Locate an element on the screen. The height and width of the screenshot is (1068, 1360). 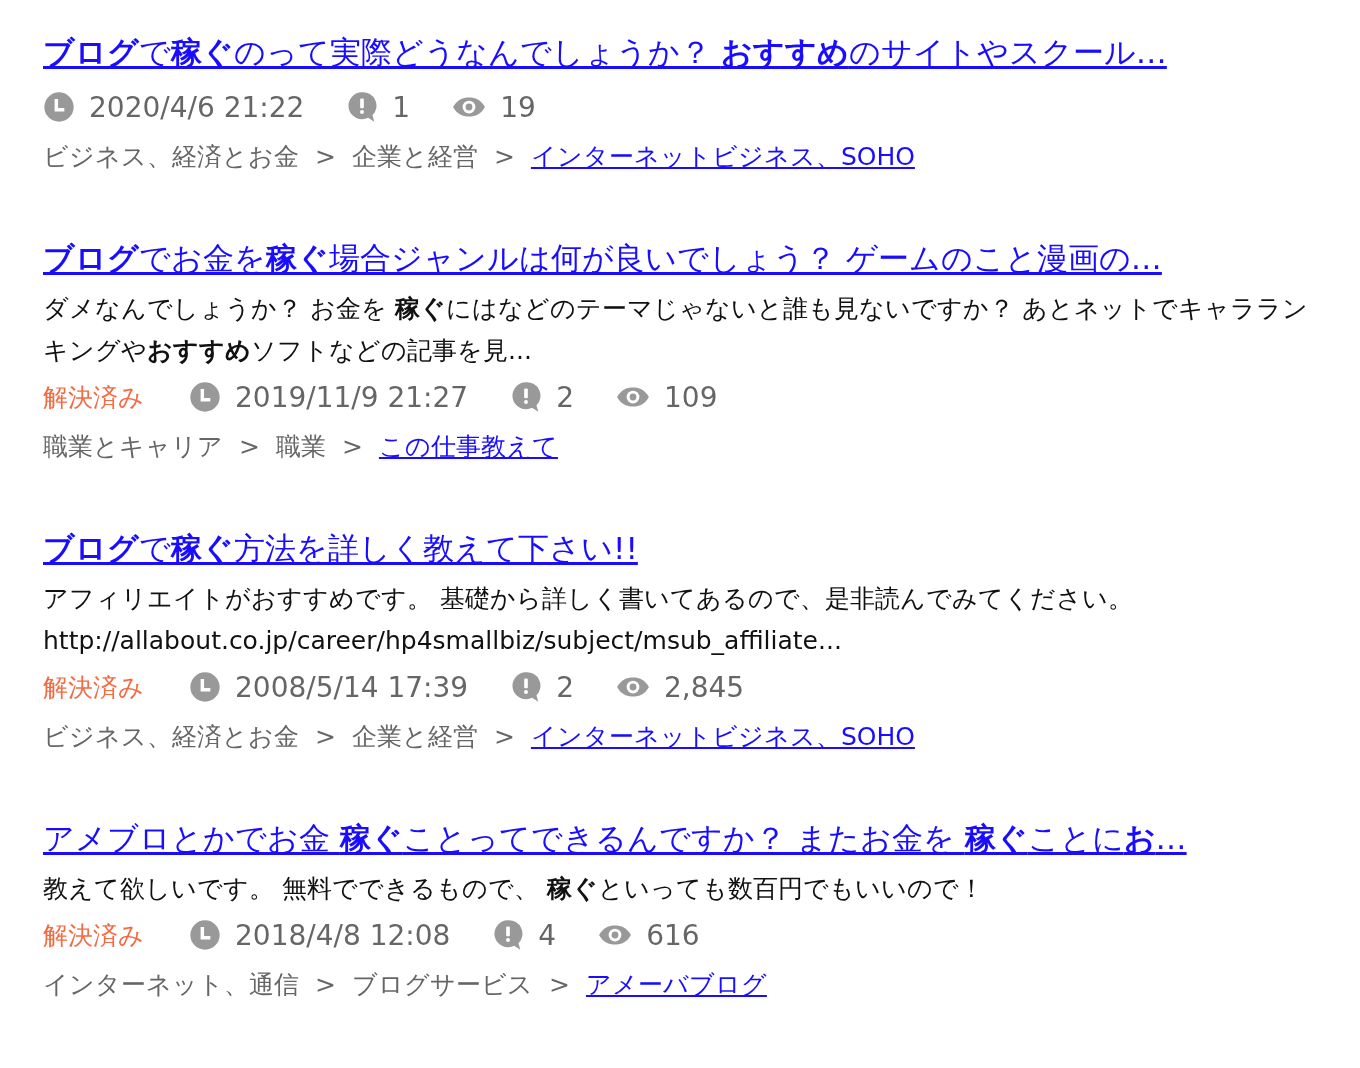
answer-excerpt: 教えて欲しいです。 無料でできるもので、 稼ぐといっても数百円でもいいので！ is located at coordinates (514, 889).